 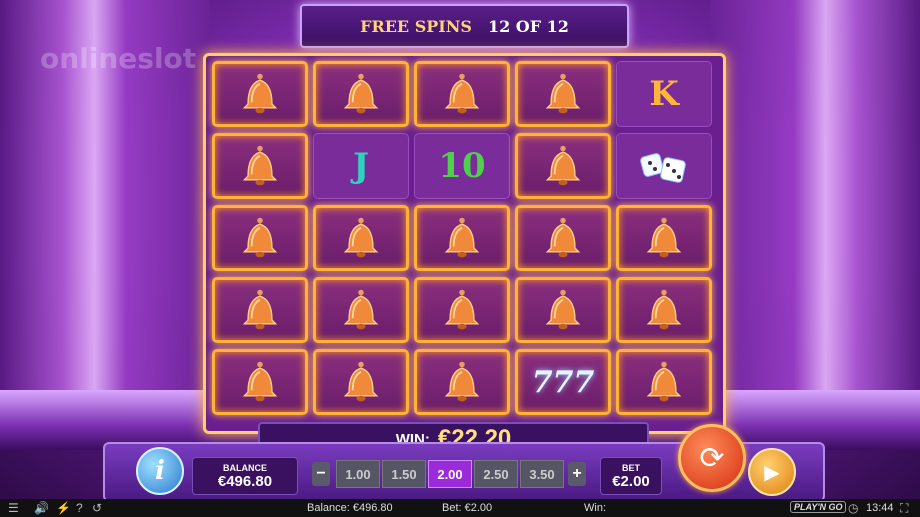 I want to click on minus-icon: −, so click(x=321, y=473).